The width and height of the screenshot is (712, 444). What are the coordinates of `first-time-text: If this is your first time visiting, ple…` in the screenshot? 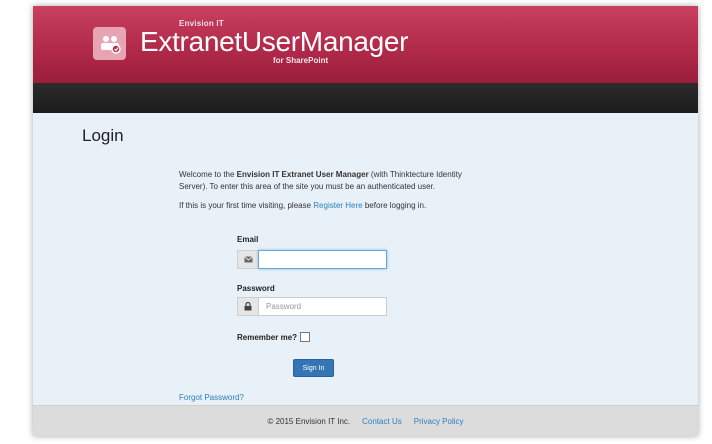 It's located at (302, 205).